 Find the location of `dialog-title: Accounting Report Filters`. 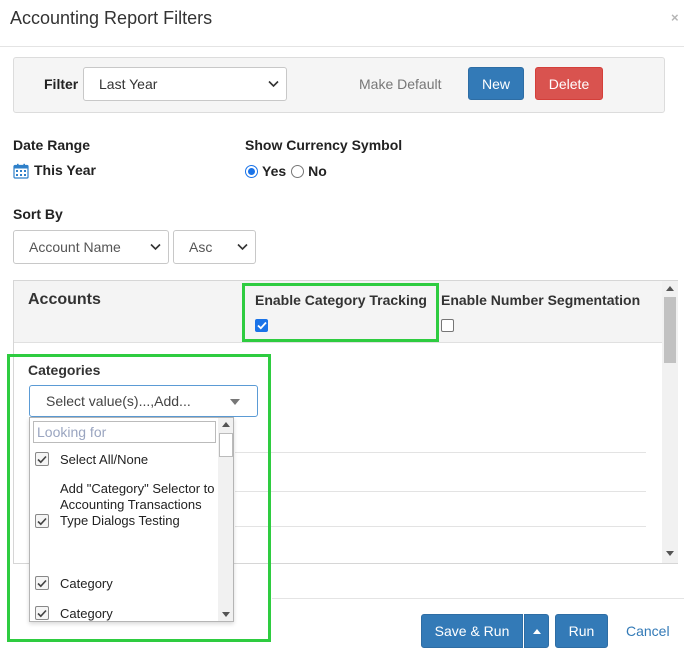

dialog-title: Accounting Report Filters is located at coordinates (111, 18).